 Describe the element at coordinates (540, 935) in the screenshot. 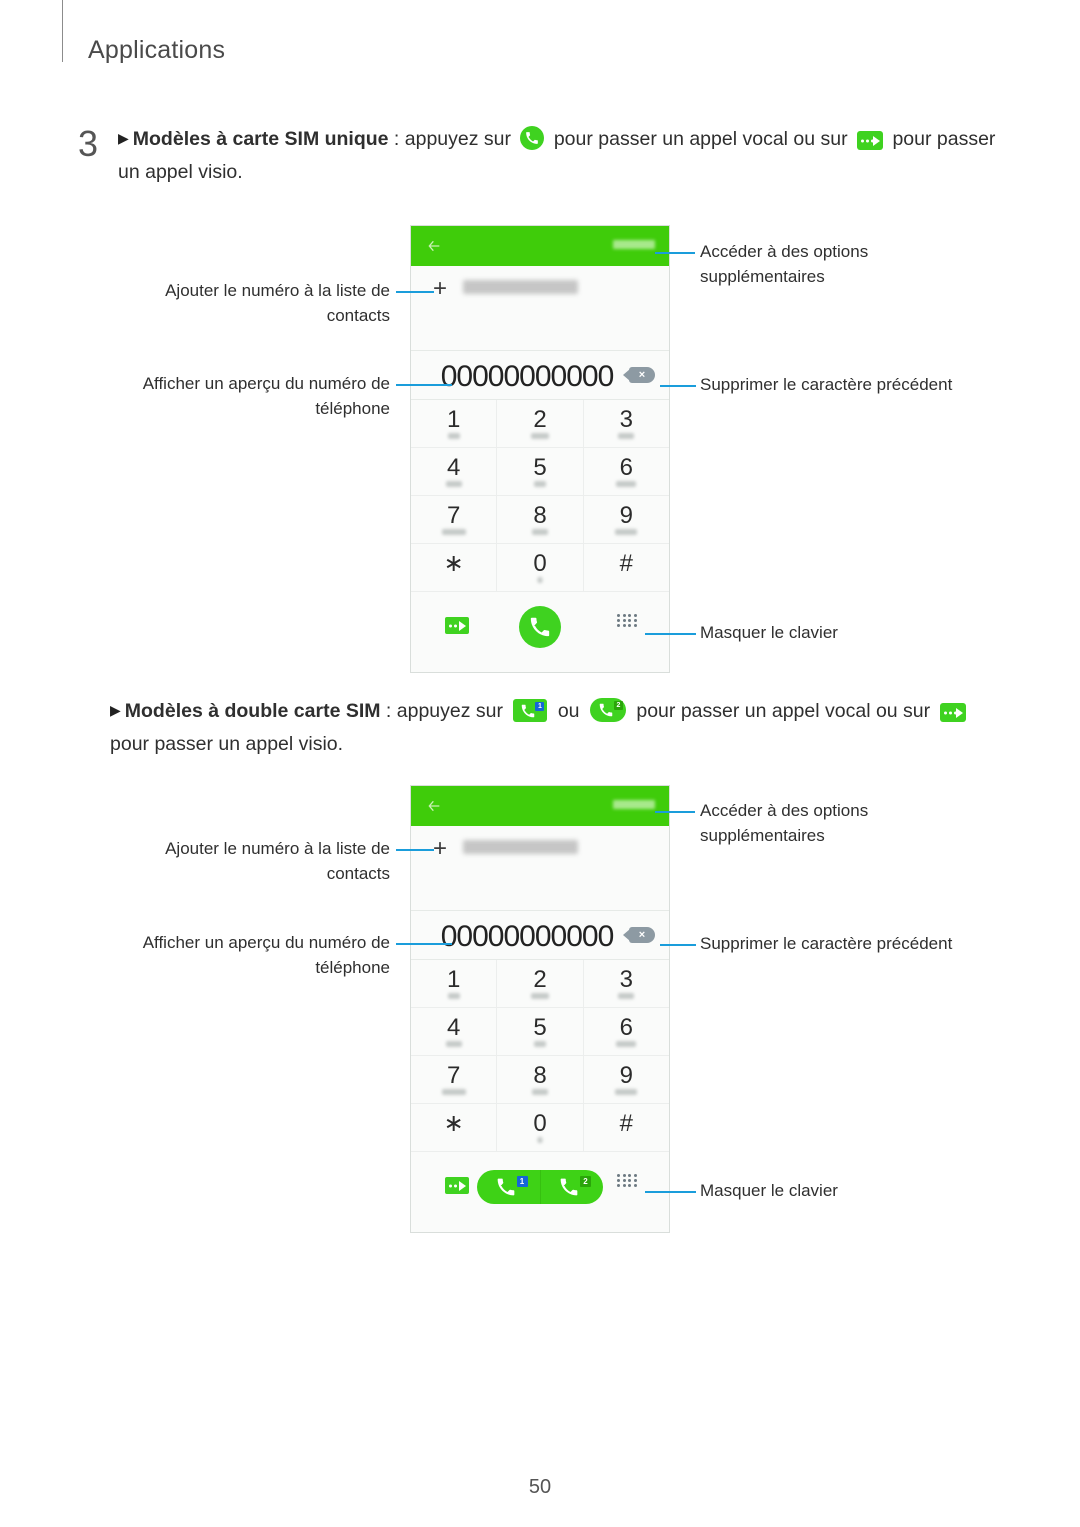

I see `number-display-row: 00000000000 ×` at that location.